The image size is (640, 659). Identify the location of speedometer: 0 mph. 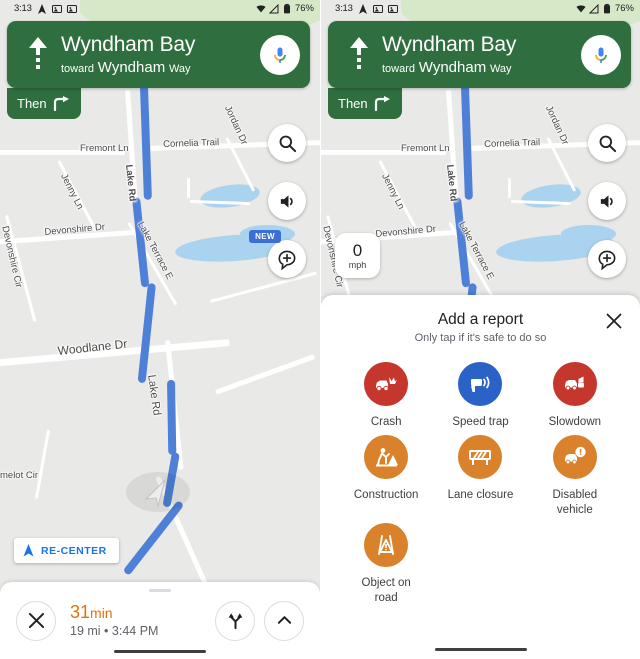
(357, 255).